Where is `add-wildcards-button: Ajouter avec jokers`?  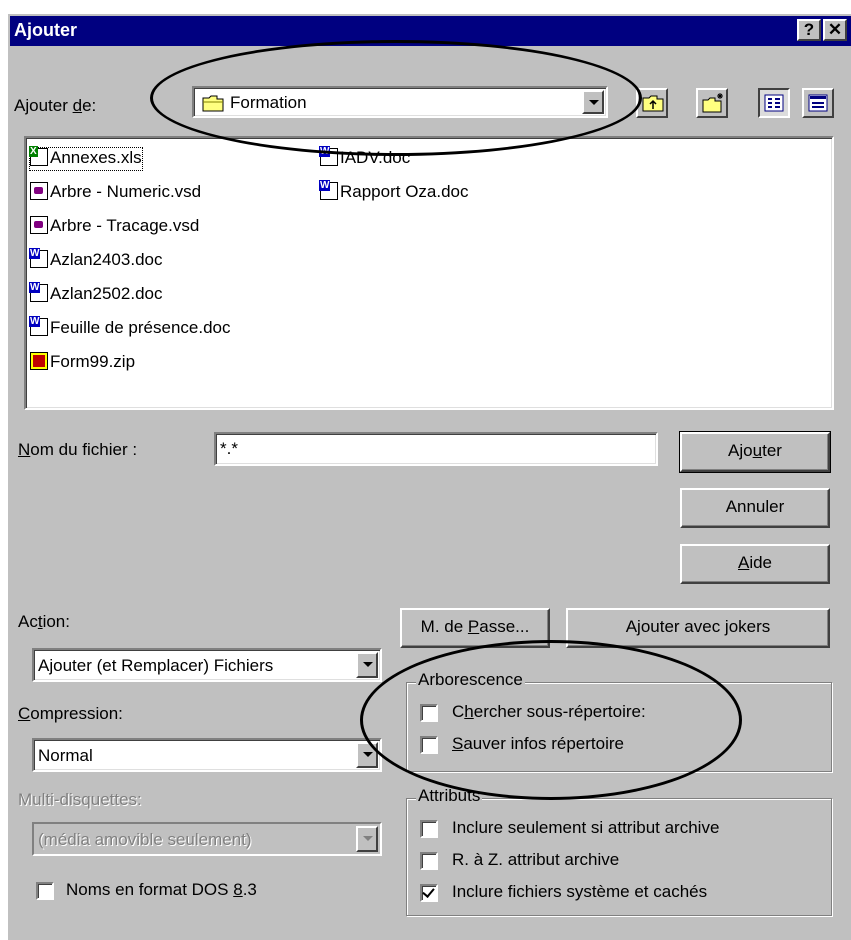 add-wildcards-button: Ajouter avec jokers is located at coordinates (698, 628).